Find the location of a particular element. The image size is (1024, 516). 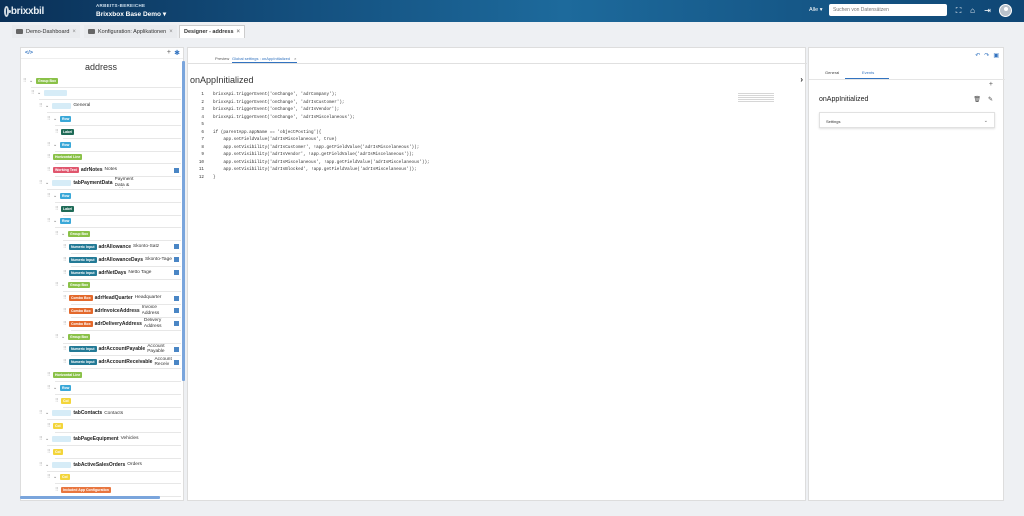

tree-node: ⠿ ⌄ Tab Page tabPageEquipment Vehicles is located at coordinates (88, 438).